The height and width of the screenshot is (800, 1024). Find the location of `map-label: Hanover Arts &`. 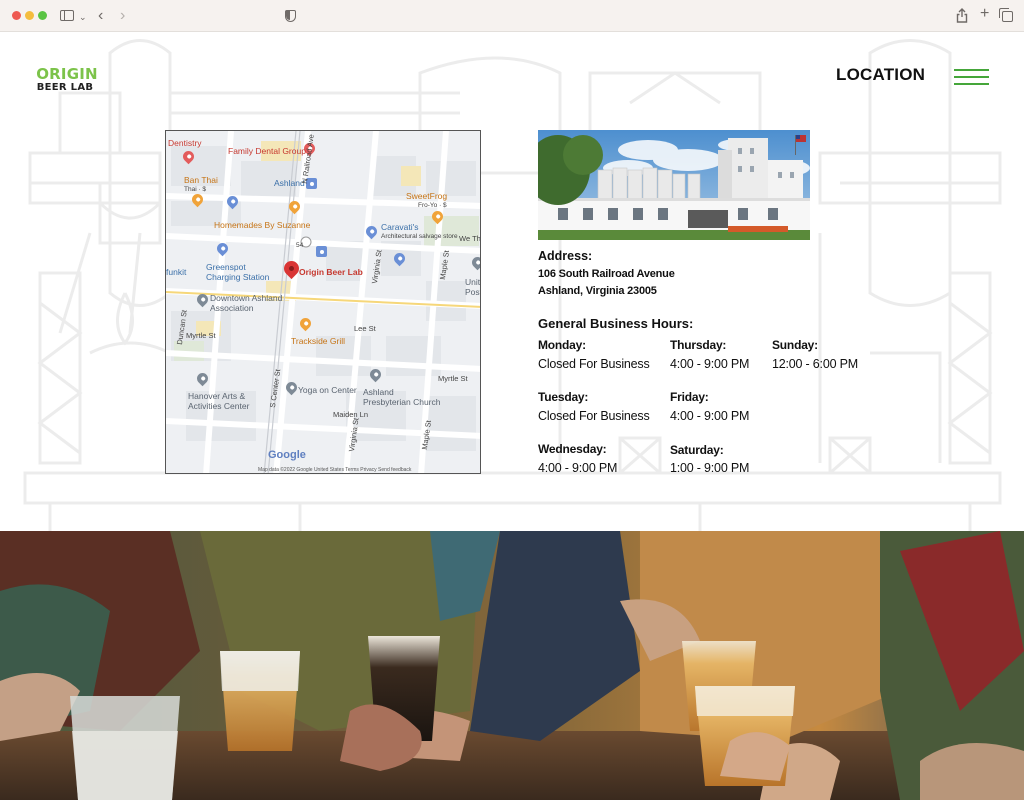

map-label: Hanover Arts & is located at coordinates (217, 396).